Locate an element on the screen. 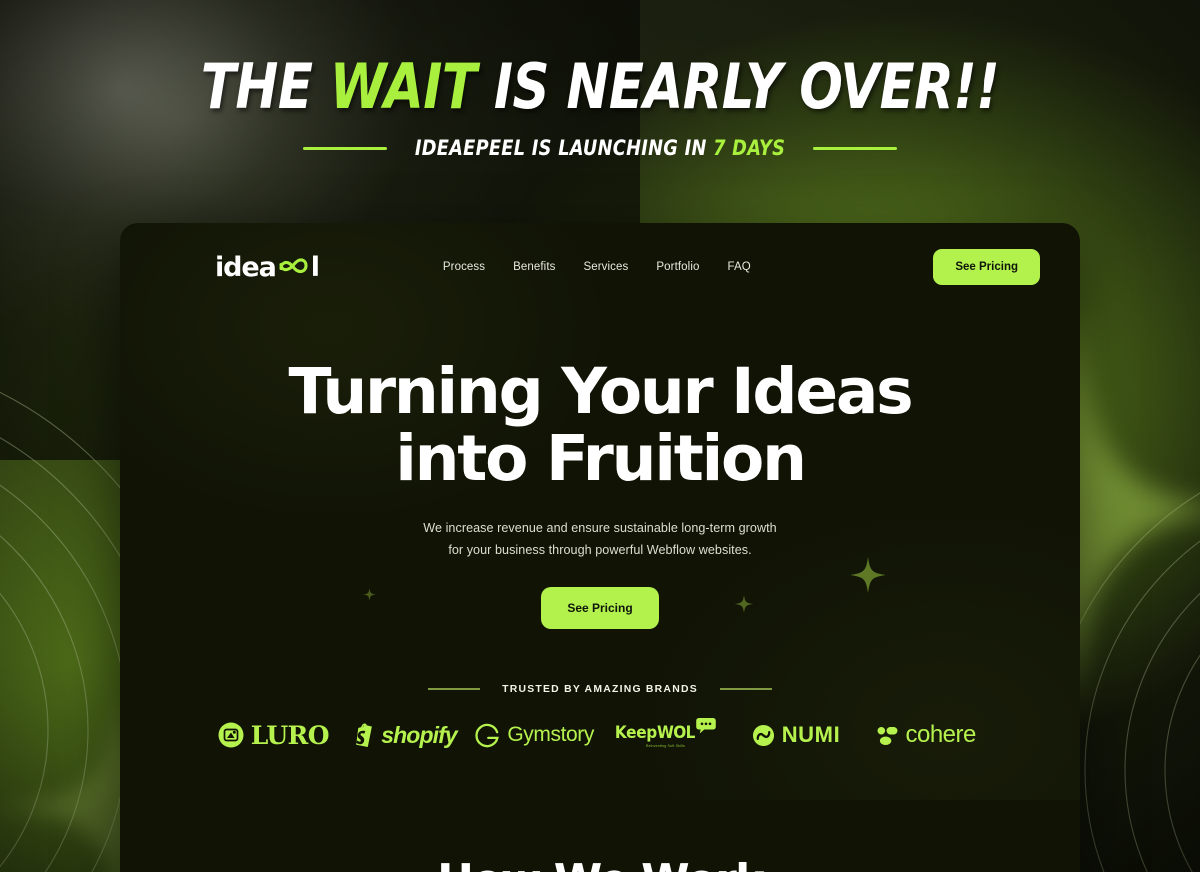 This screenshot has width=1200, height=872. keepwol-row: KeepWOL is located at coordinates (665, 730).